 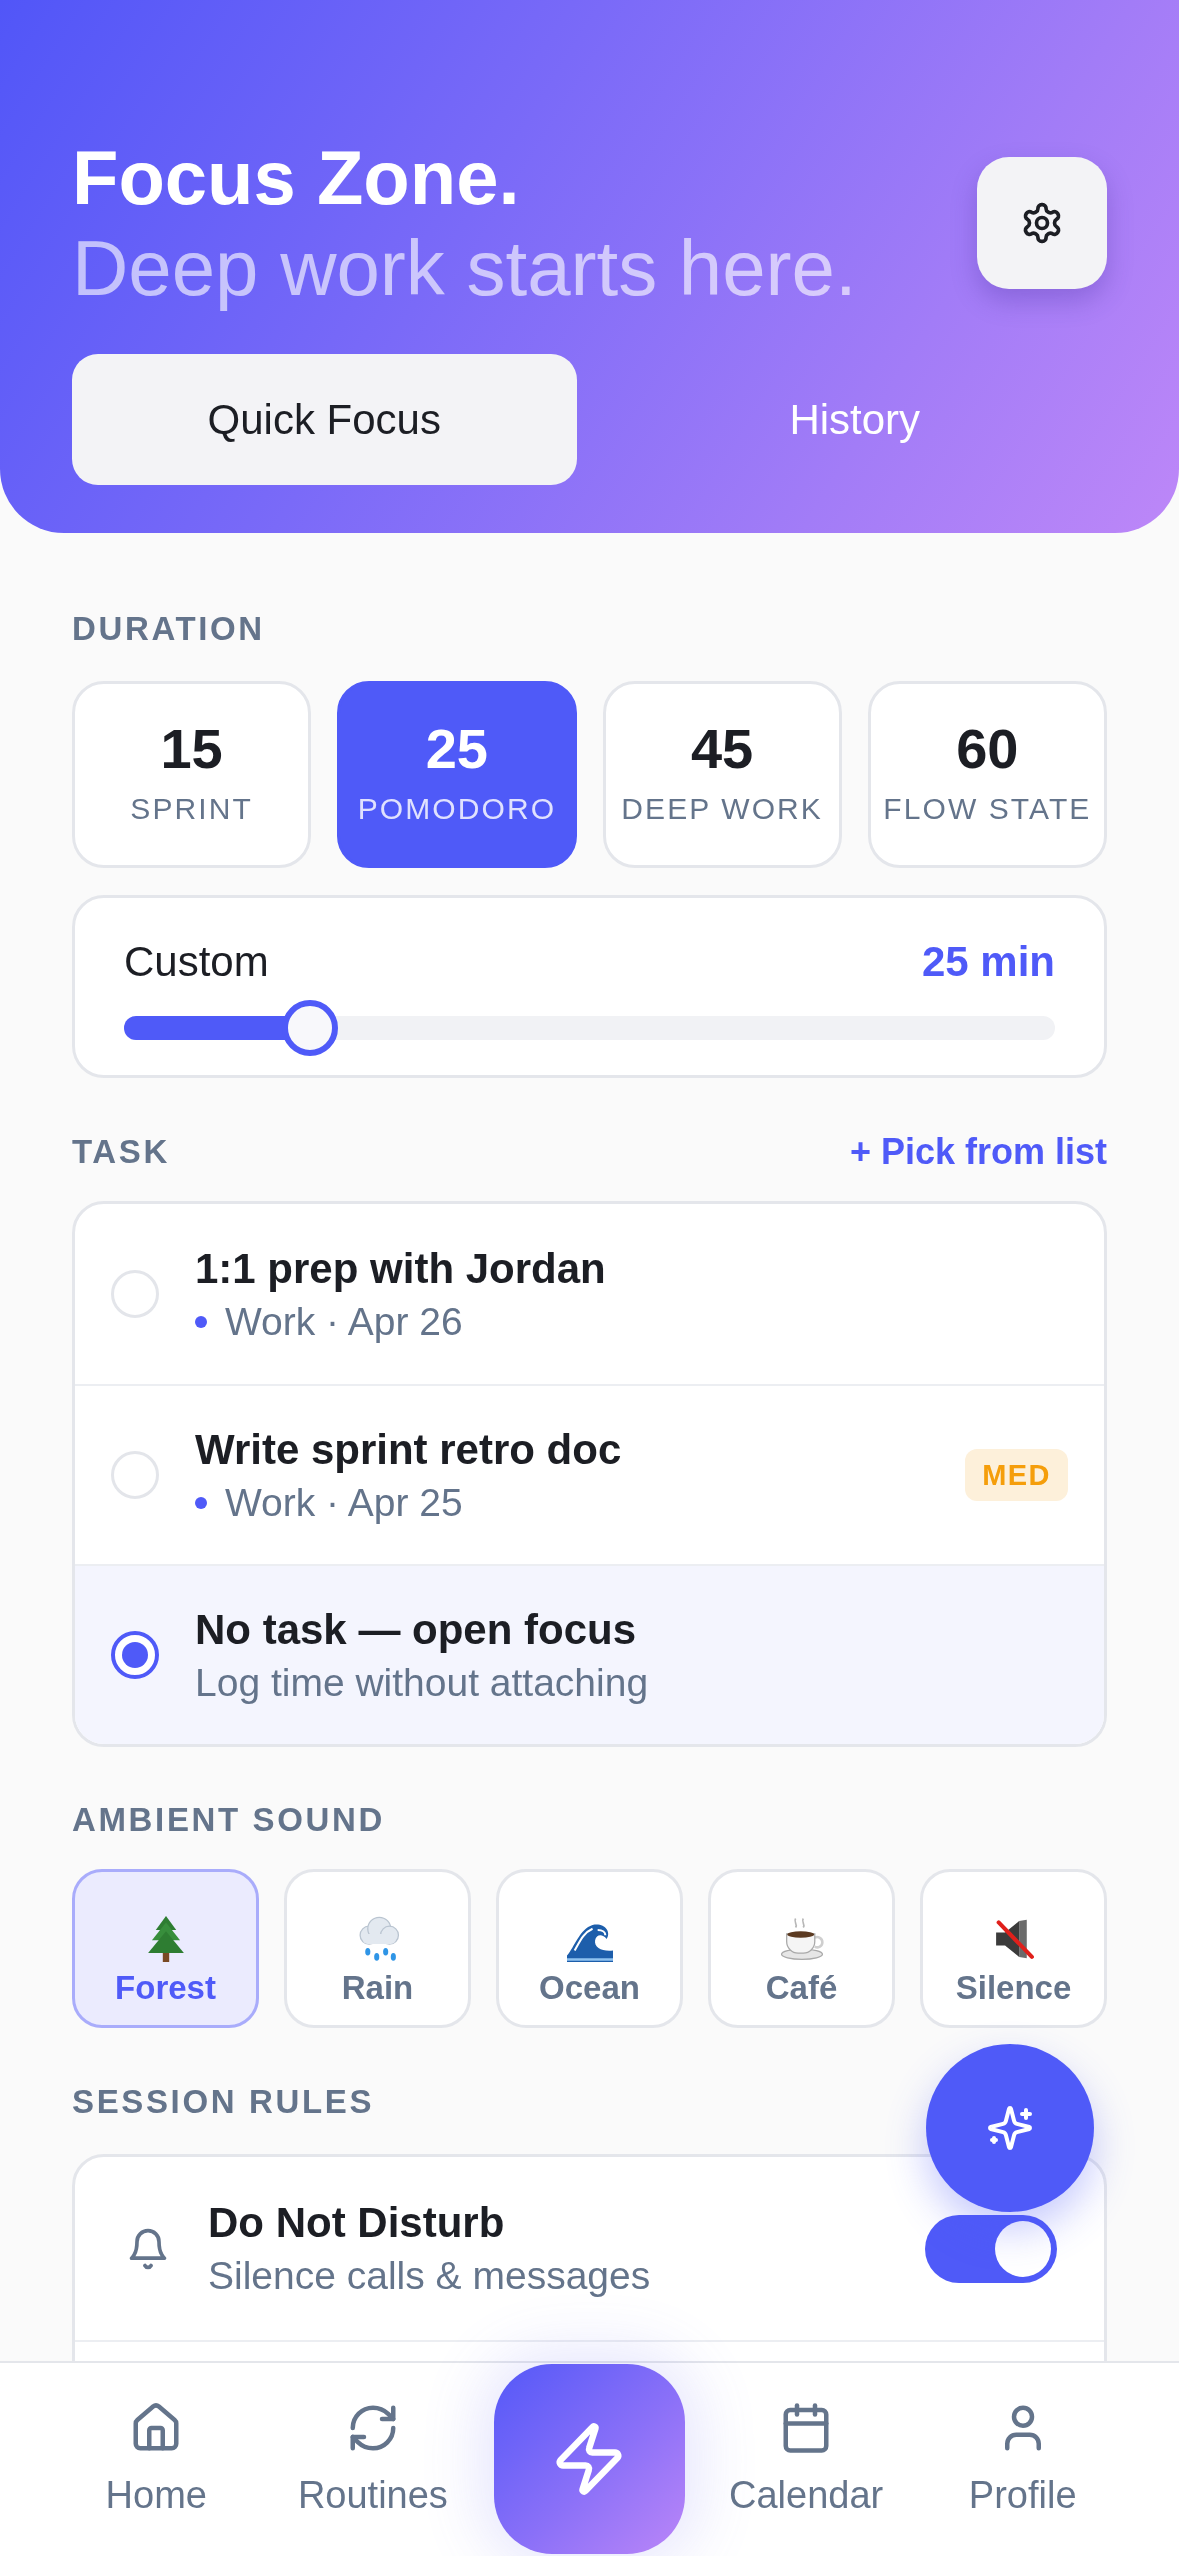 I want to click on app-subtitle: Deep work starts here., so click(x=464, y=268).